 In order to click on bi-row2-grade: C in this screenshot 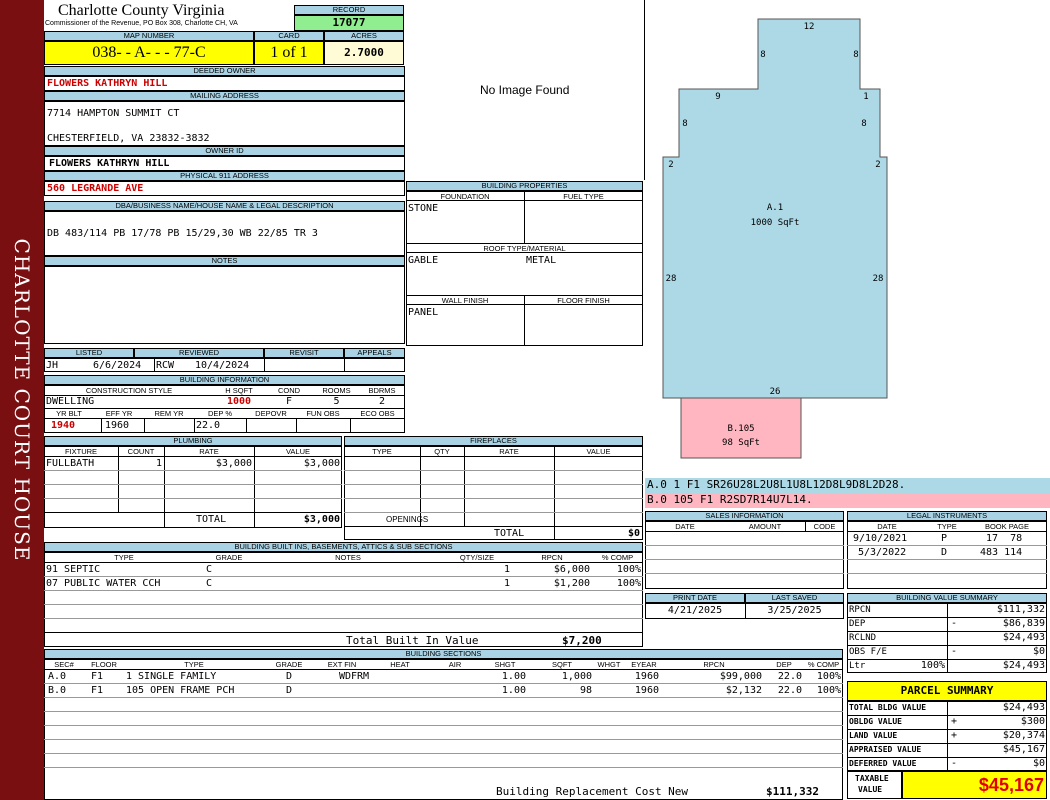, I will do `click(209, 583)`.